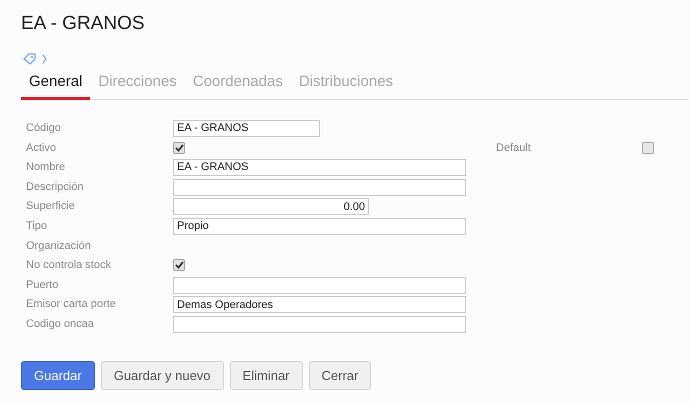 The image size is (690, 402). Describe the element at coordinates (319, 305) in the screenshot. I see `input-field: Demas Operadores` at that location.